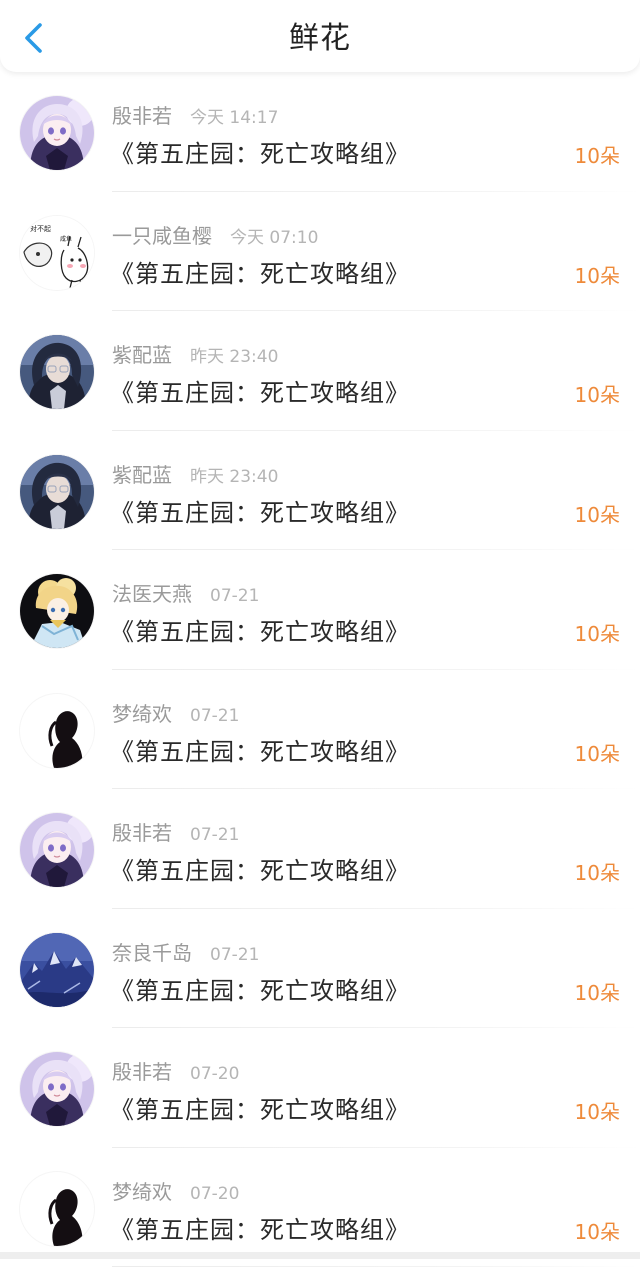  Describe the element at coordinates (215, 234) in the screenshot. I see `item-meta: 一只咸鱼樱今天 07:10` at that location.